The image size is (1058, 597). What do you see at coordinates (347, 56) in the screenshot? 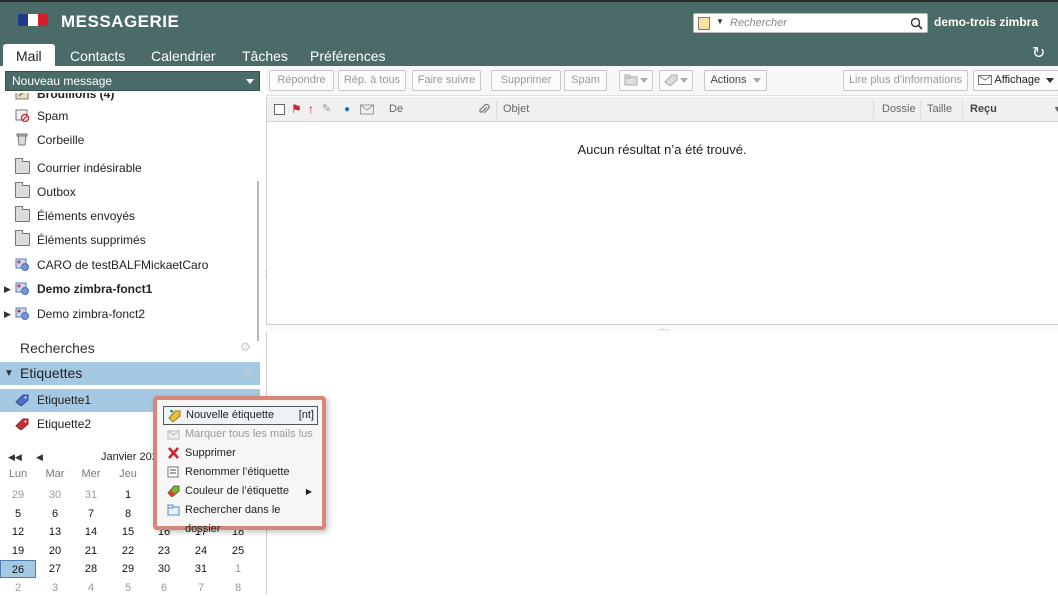
I see `tab-preferences: Préférences` at bounding box center [347, 56].